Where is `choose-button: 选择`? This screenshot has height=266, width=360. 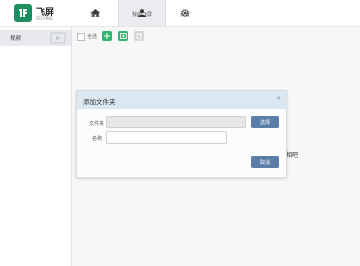 choose-button: 选择 is located at coordinates (265, 122).